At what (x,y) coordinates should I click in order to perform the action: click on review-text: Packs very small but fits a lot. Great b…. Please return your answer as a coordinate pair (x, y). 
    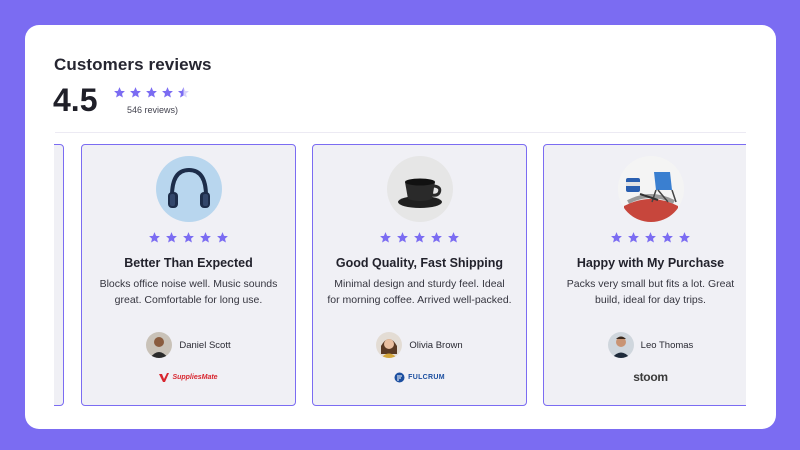
    Looking at the image, I should click on (650, 292).